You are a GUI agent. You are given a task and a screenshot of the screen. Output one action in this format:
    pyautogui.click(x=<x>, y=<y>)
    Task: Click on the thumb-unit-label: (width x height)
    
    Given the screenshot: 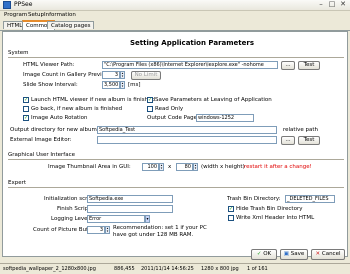 What is the action you would take?
    pyautogui.click(x=223, y=167)
    